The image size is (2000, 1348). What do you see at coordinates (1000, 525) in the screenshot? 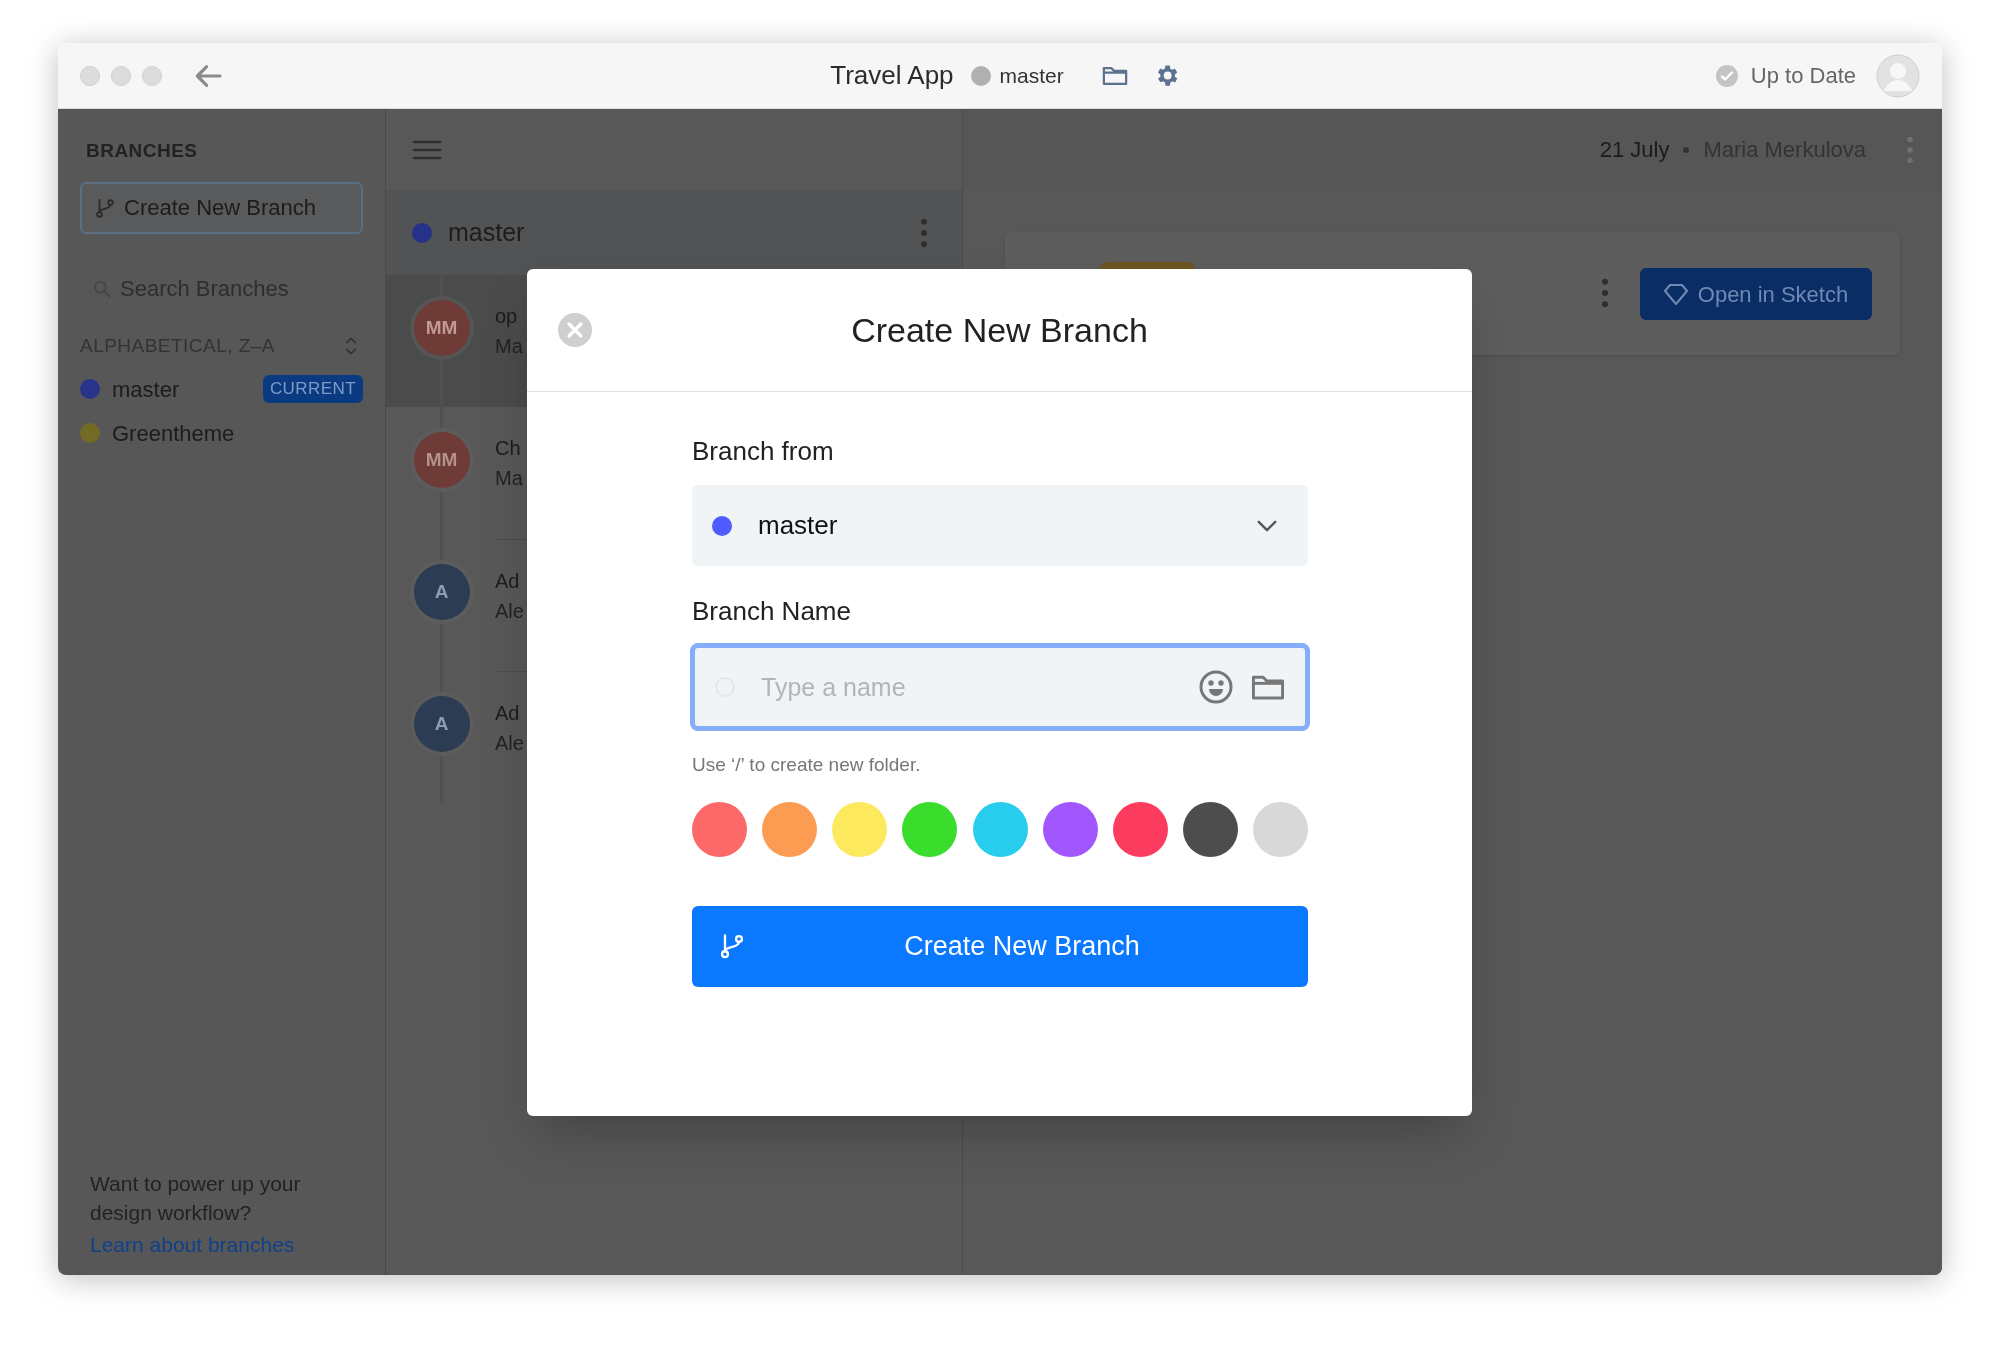
I see `branch-dropdown: master` at bounding box center [1000, 525].